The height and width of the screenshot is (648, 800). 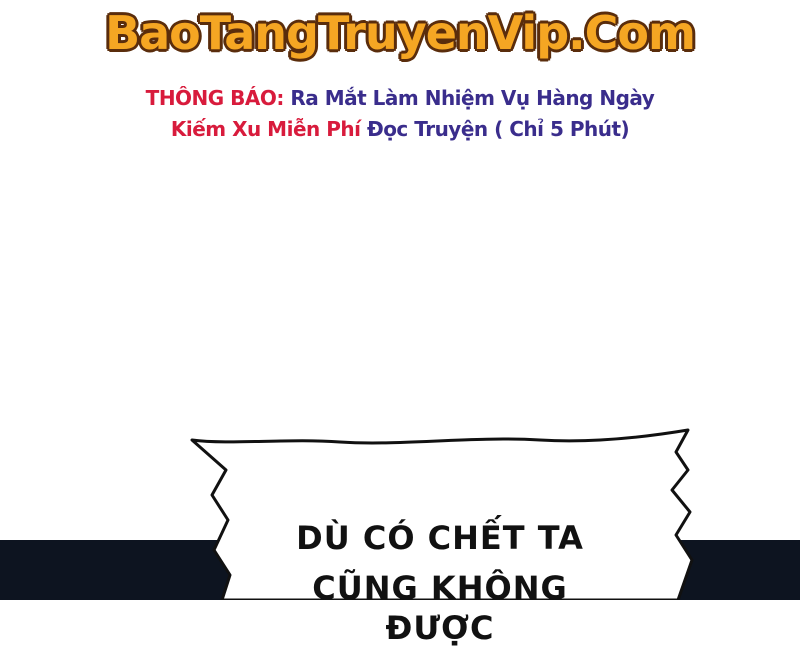 I want to click on speech-bubble-text-line-2: CŨNG KHÔNG ĐƯỢC, so click(x=440, y=608).